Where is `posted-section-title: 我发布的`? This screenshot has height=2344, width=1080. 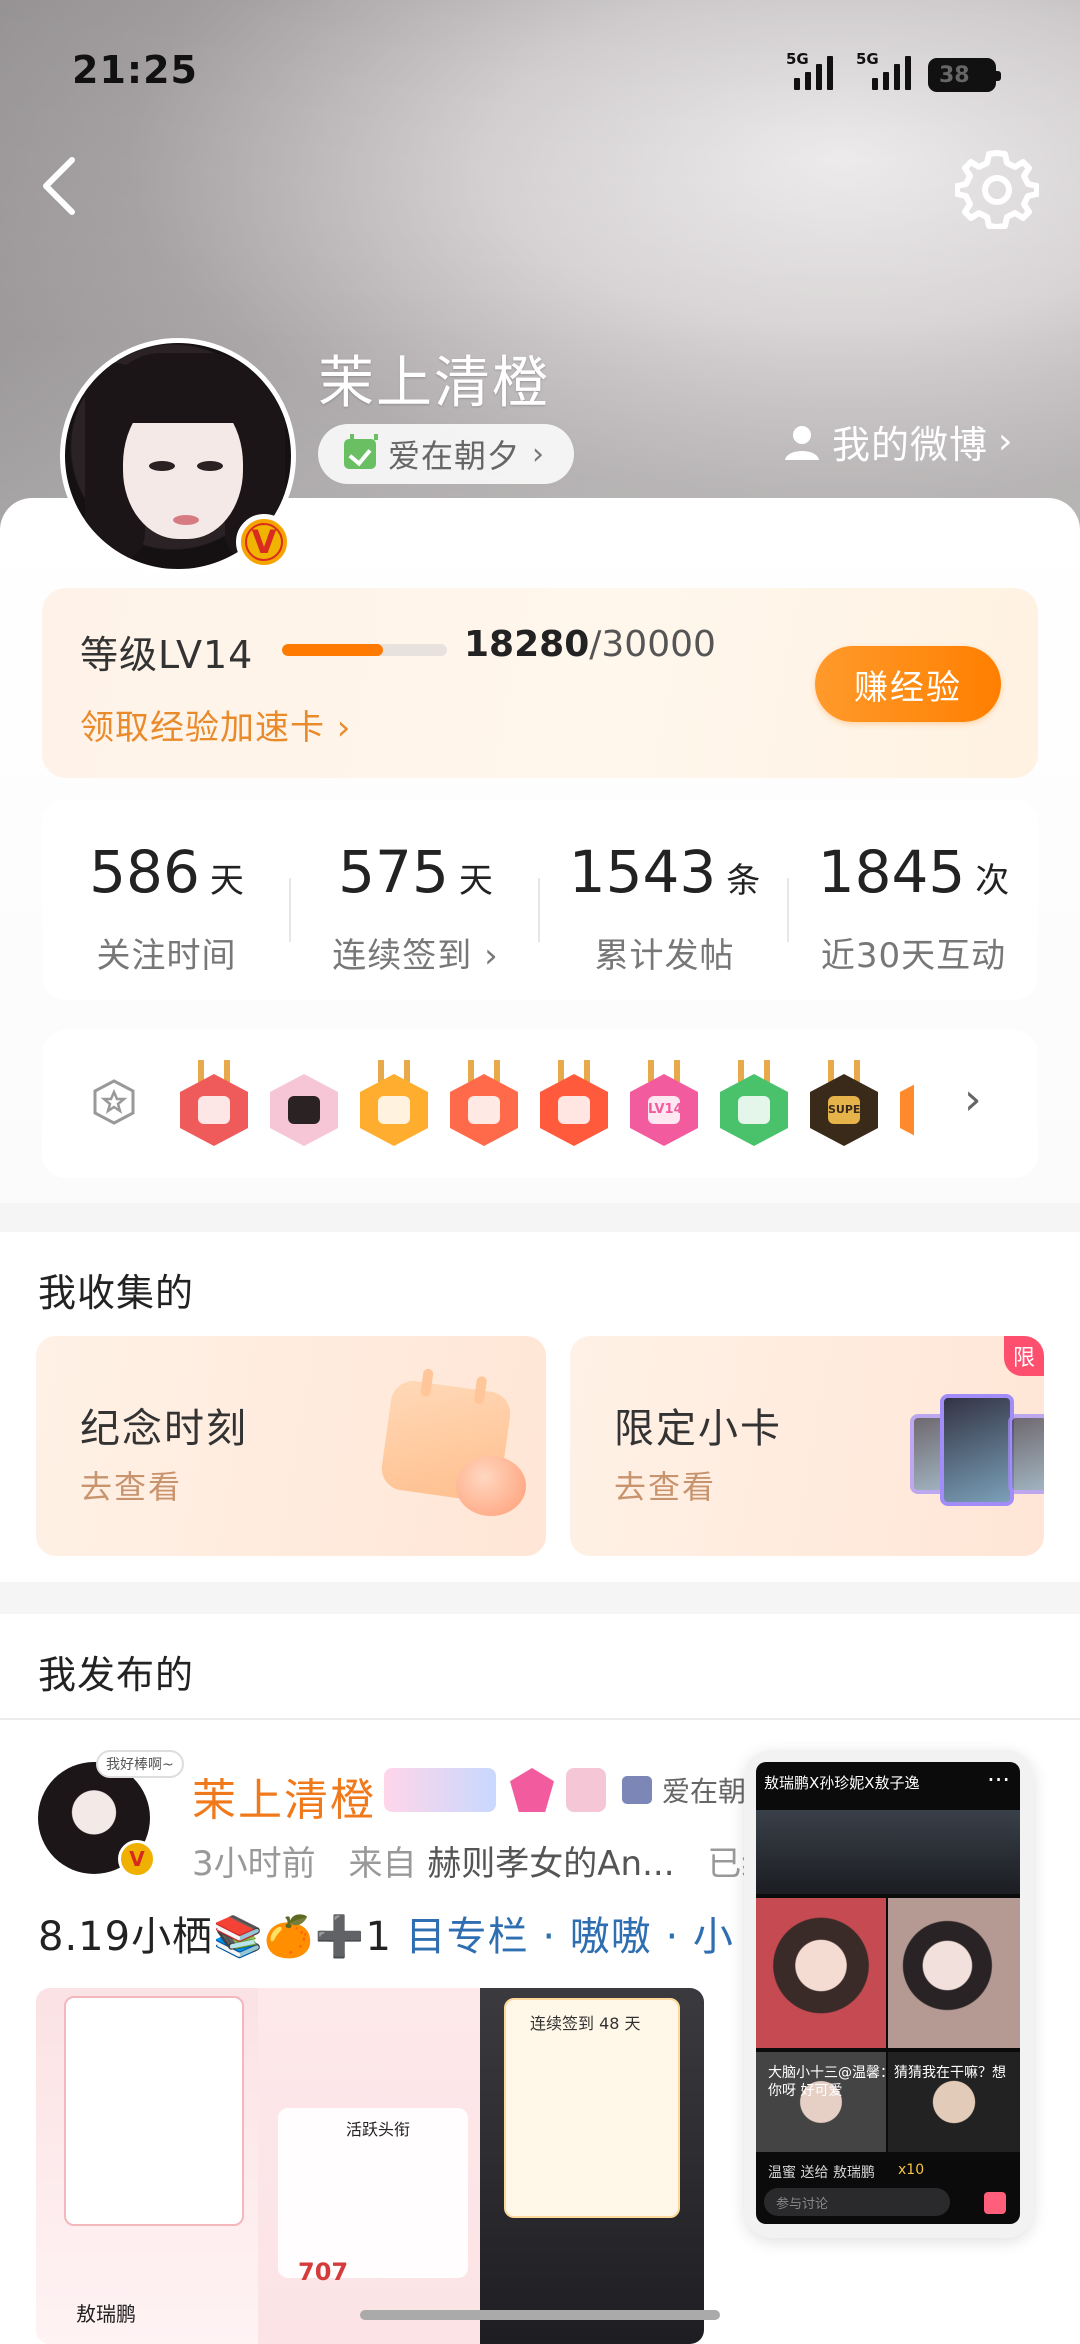
posted-section-title: 我发布的 is located at coordinates (116, 1675).